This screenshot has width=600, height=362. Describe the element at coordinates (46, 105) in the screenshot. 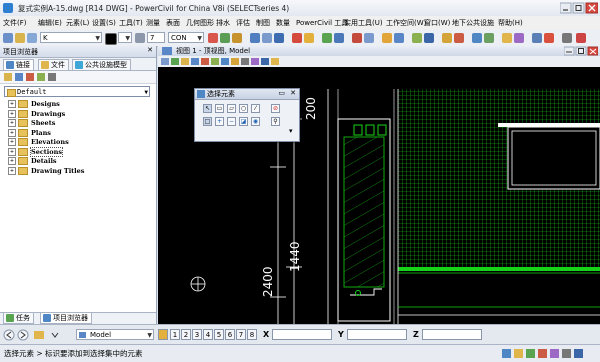

I see `tree-item-designs: + Designs` at that location.